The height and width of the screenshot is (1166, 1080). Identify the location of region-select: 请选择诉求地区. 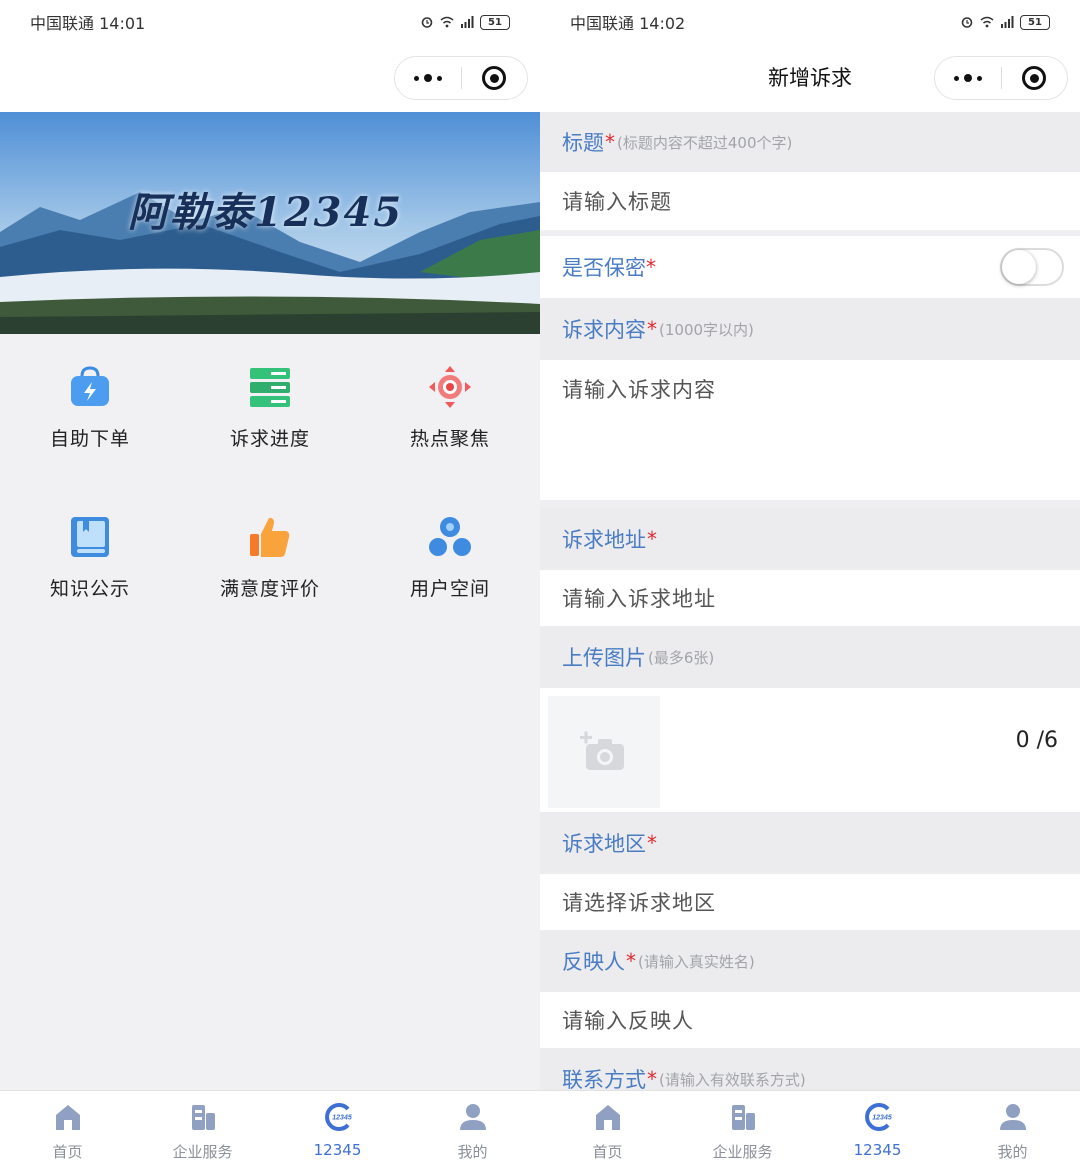
(810, 902).